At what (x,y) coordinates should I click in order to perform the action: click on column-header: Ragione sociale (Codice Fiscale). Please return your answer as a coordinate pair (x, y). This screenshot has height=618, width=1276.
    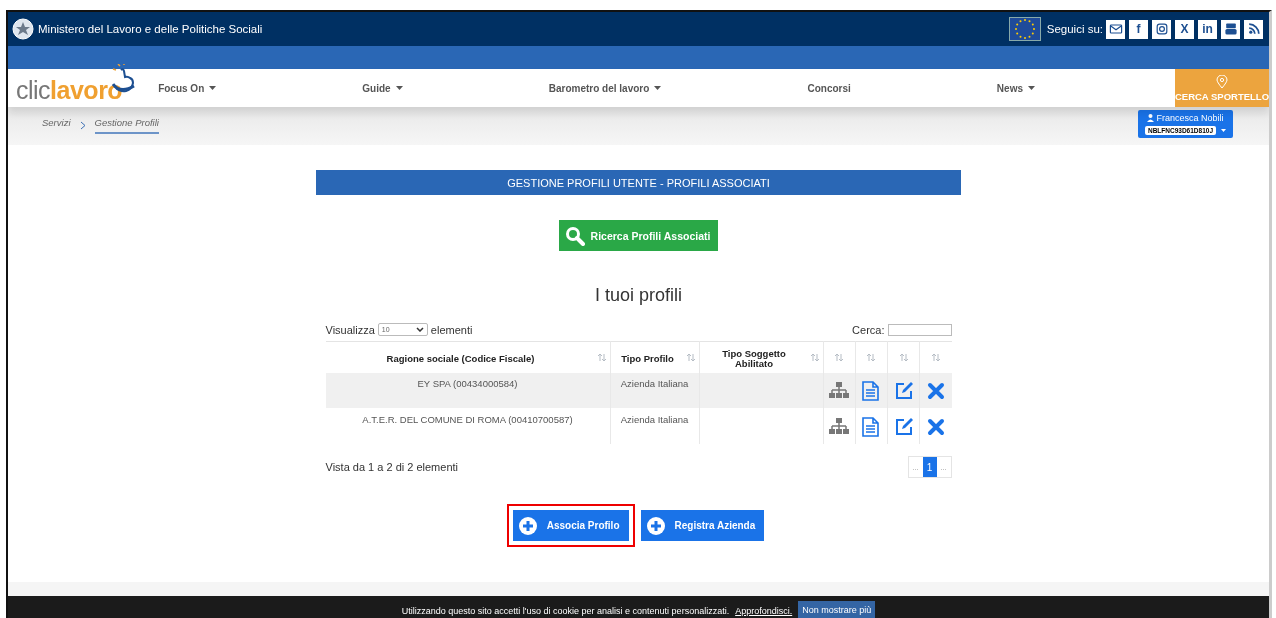
    Looking at the image, I should click on (460, 357).